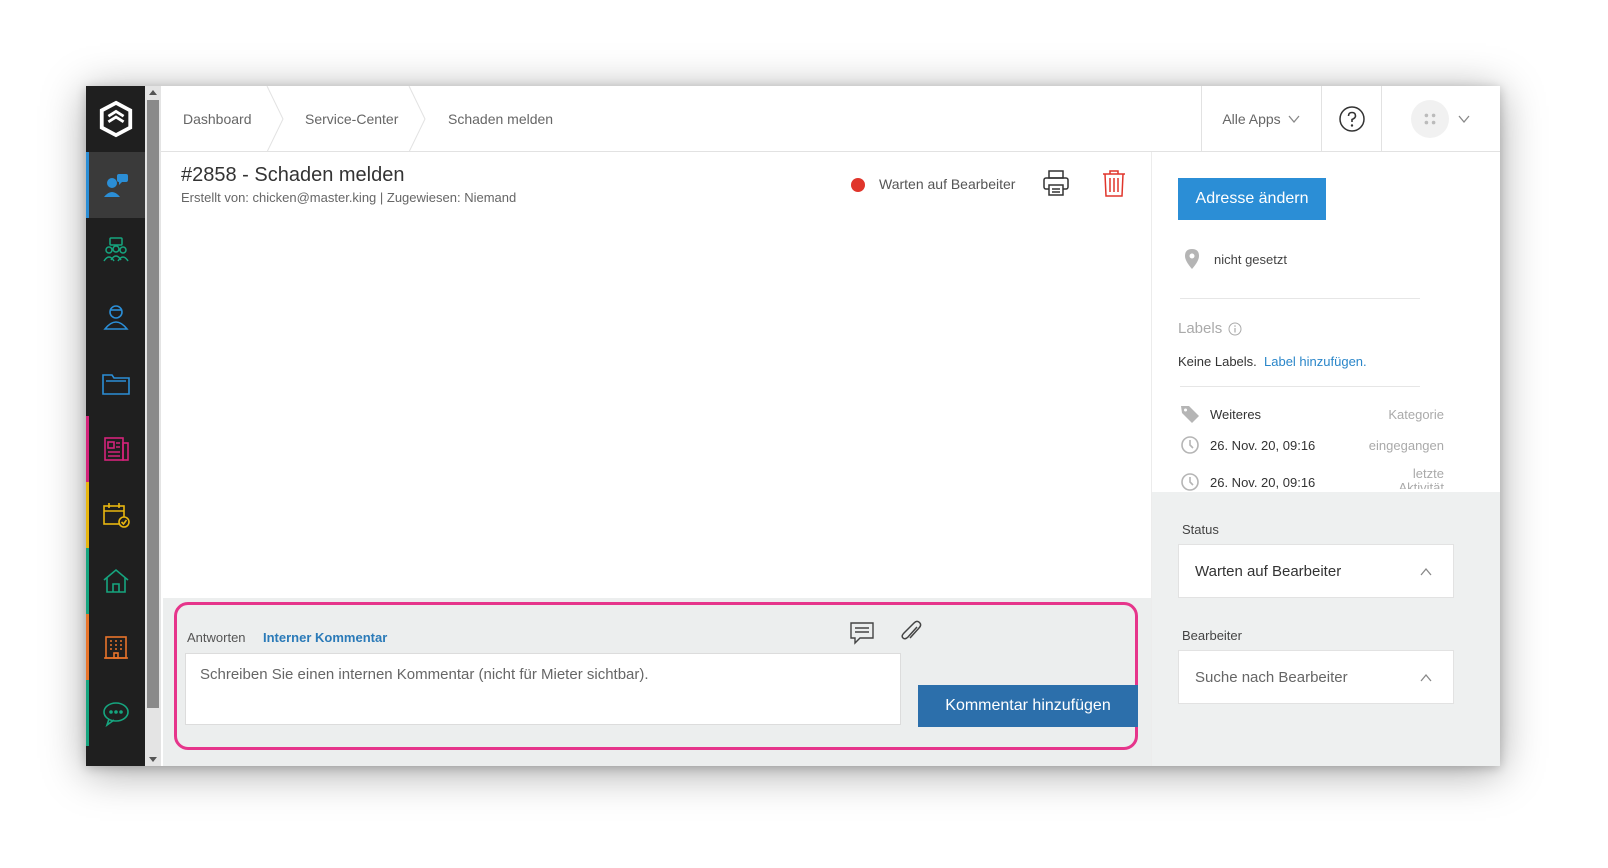  I want to click on user-menu, so click(1440, 119).